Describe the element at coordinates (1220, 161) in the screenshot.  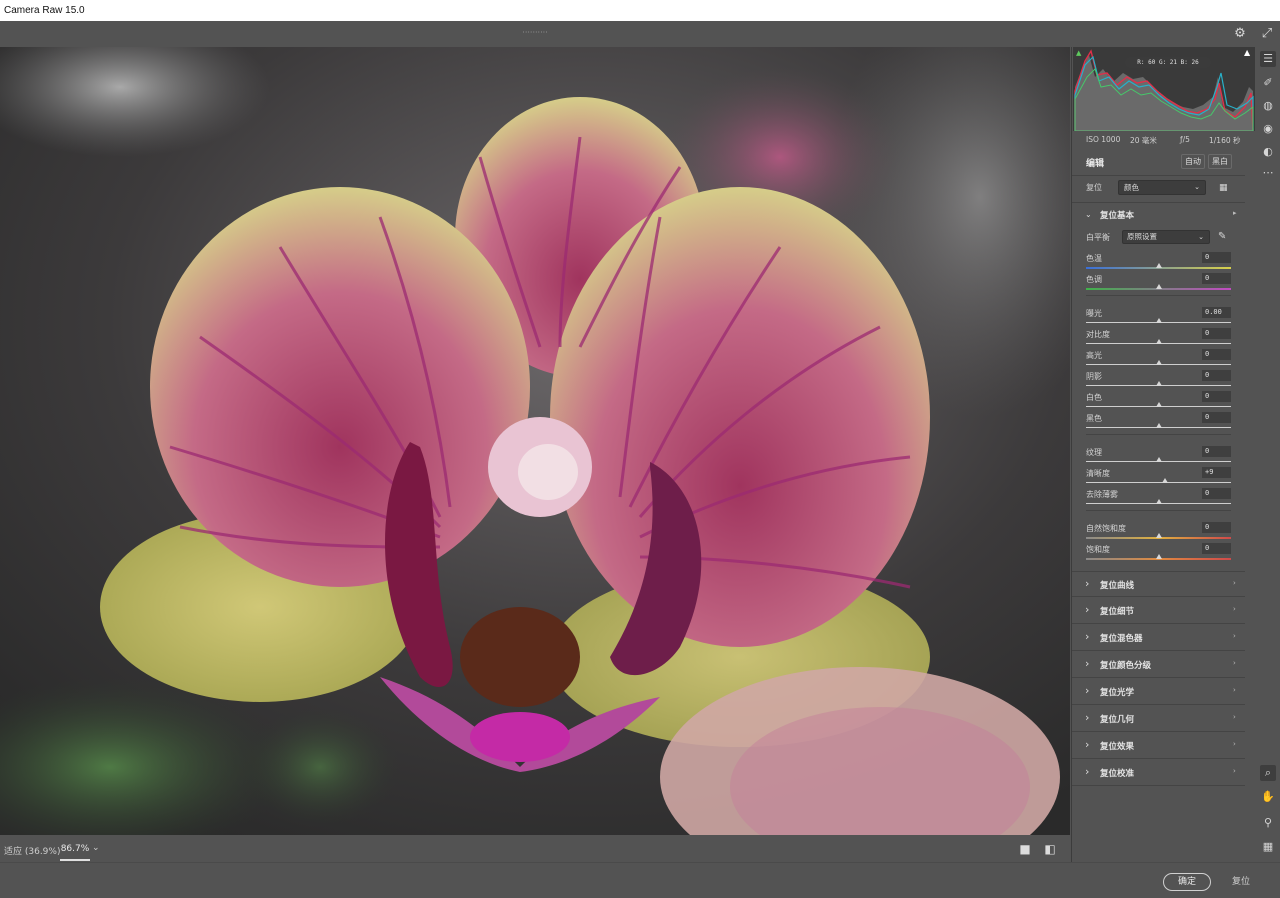
I see `black-white-button: 黑白` at that location.